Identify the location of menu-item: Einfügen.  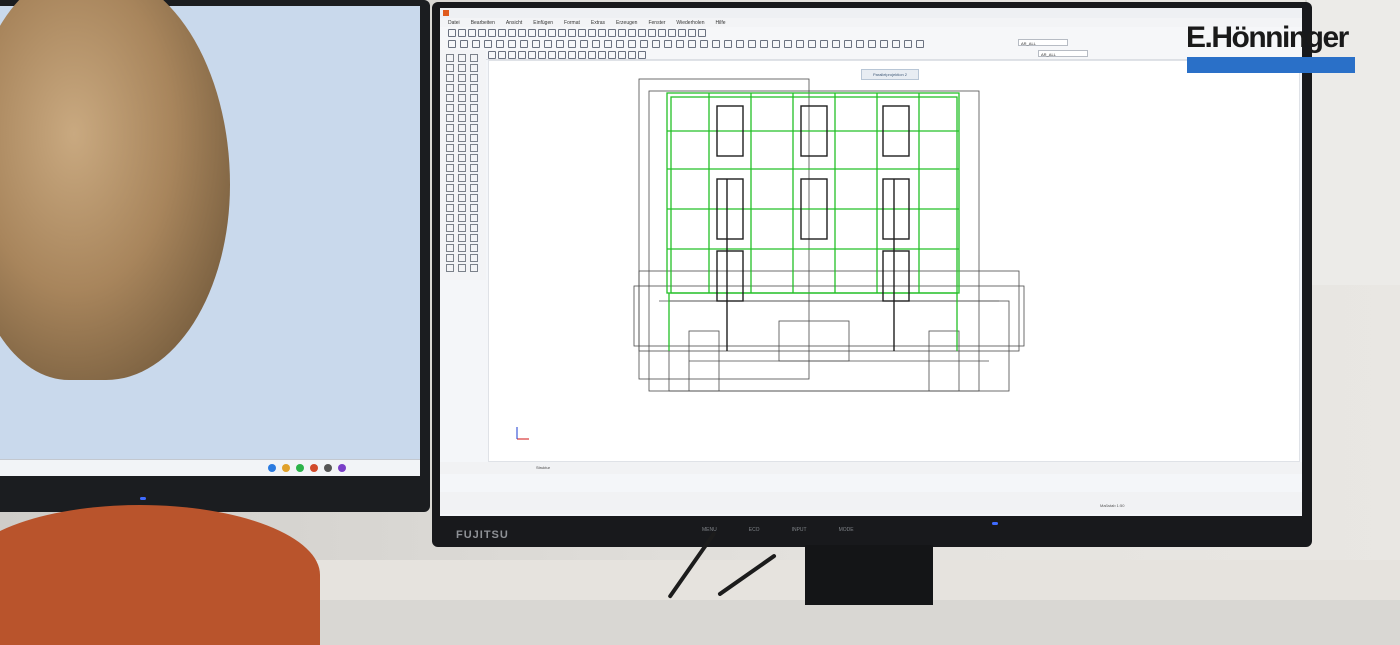
(543, 23).